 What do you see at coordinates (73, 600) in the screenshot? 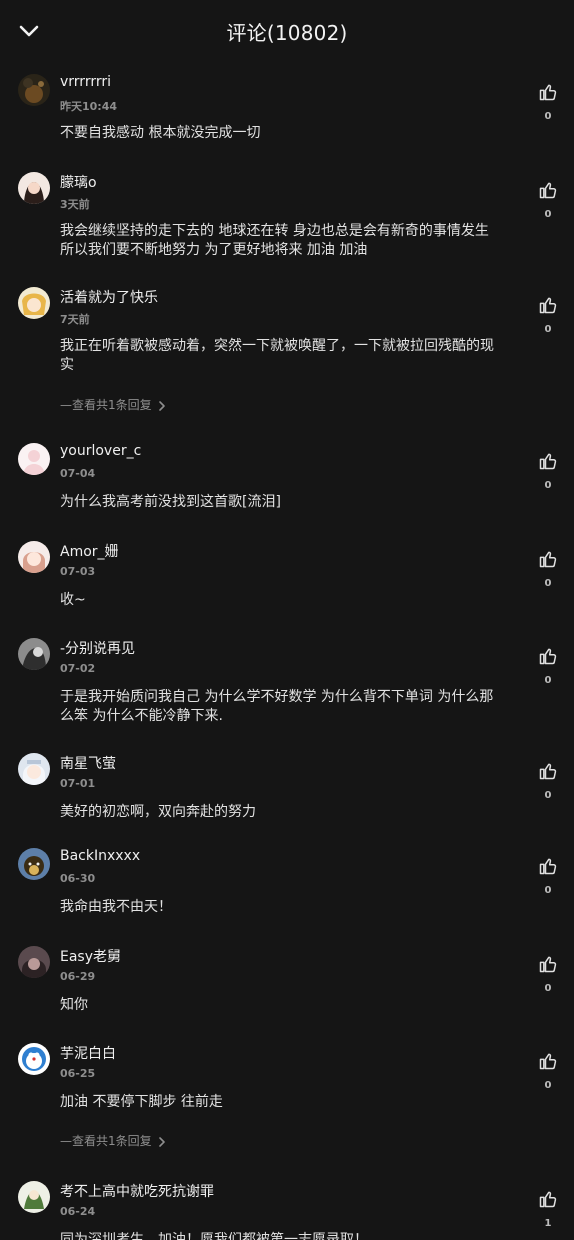
I see `comment-text: 收~` at bounding box center [73, 600].